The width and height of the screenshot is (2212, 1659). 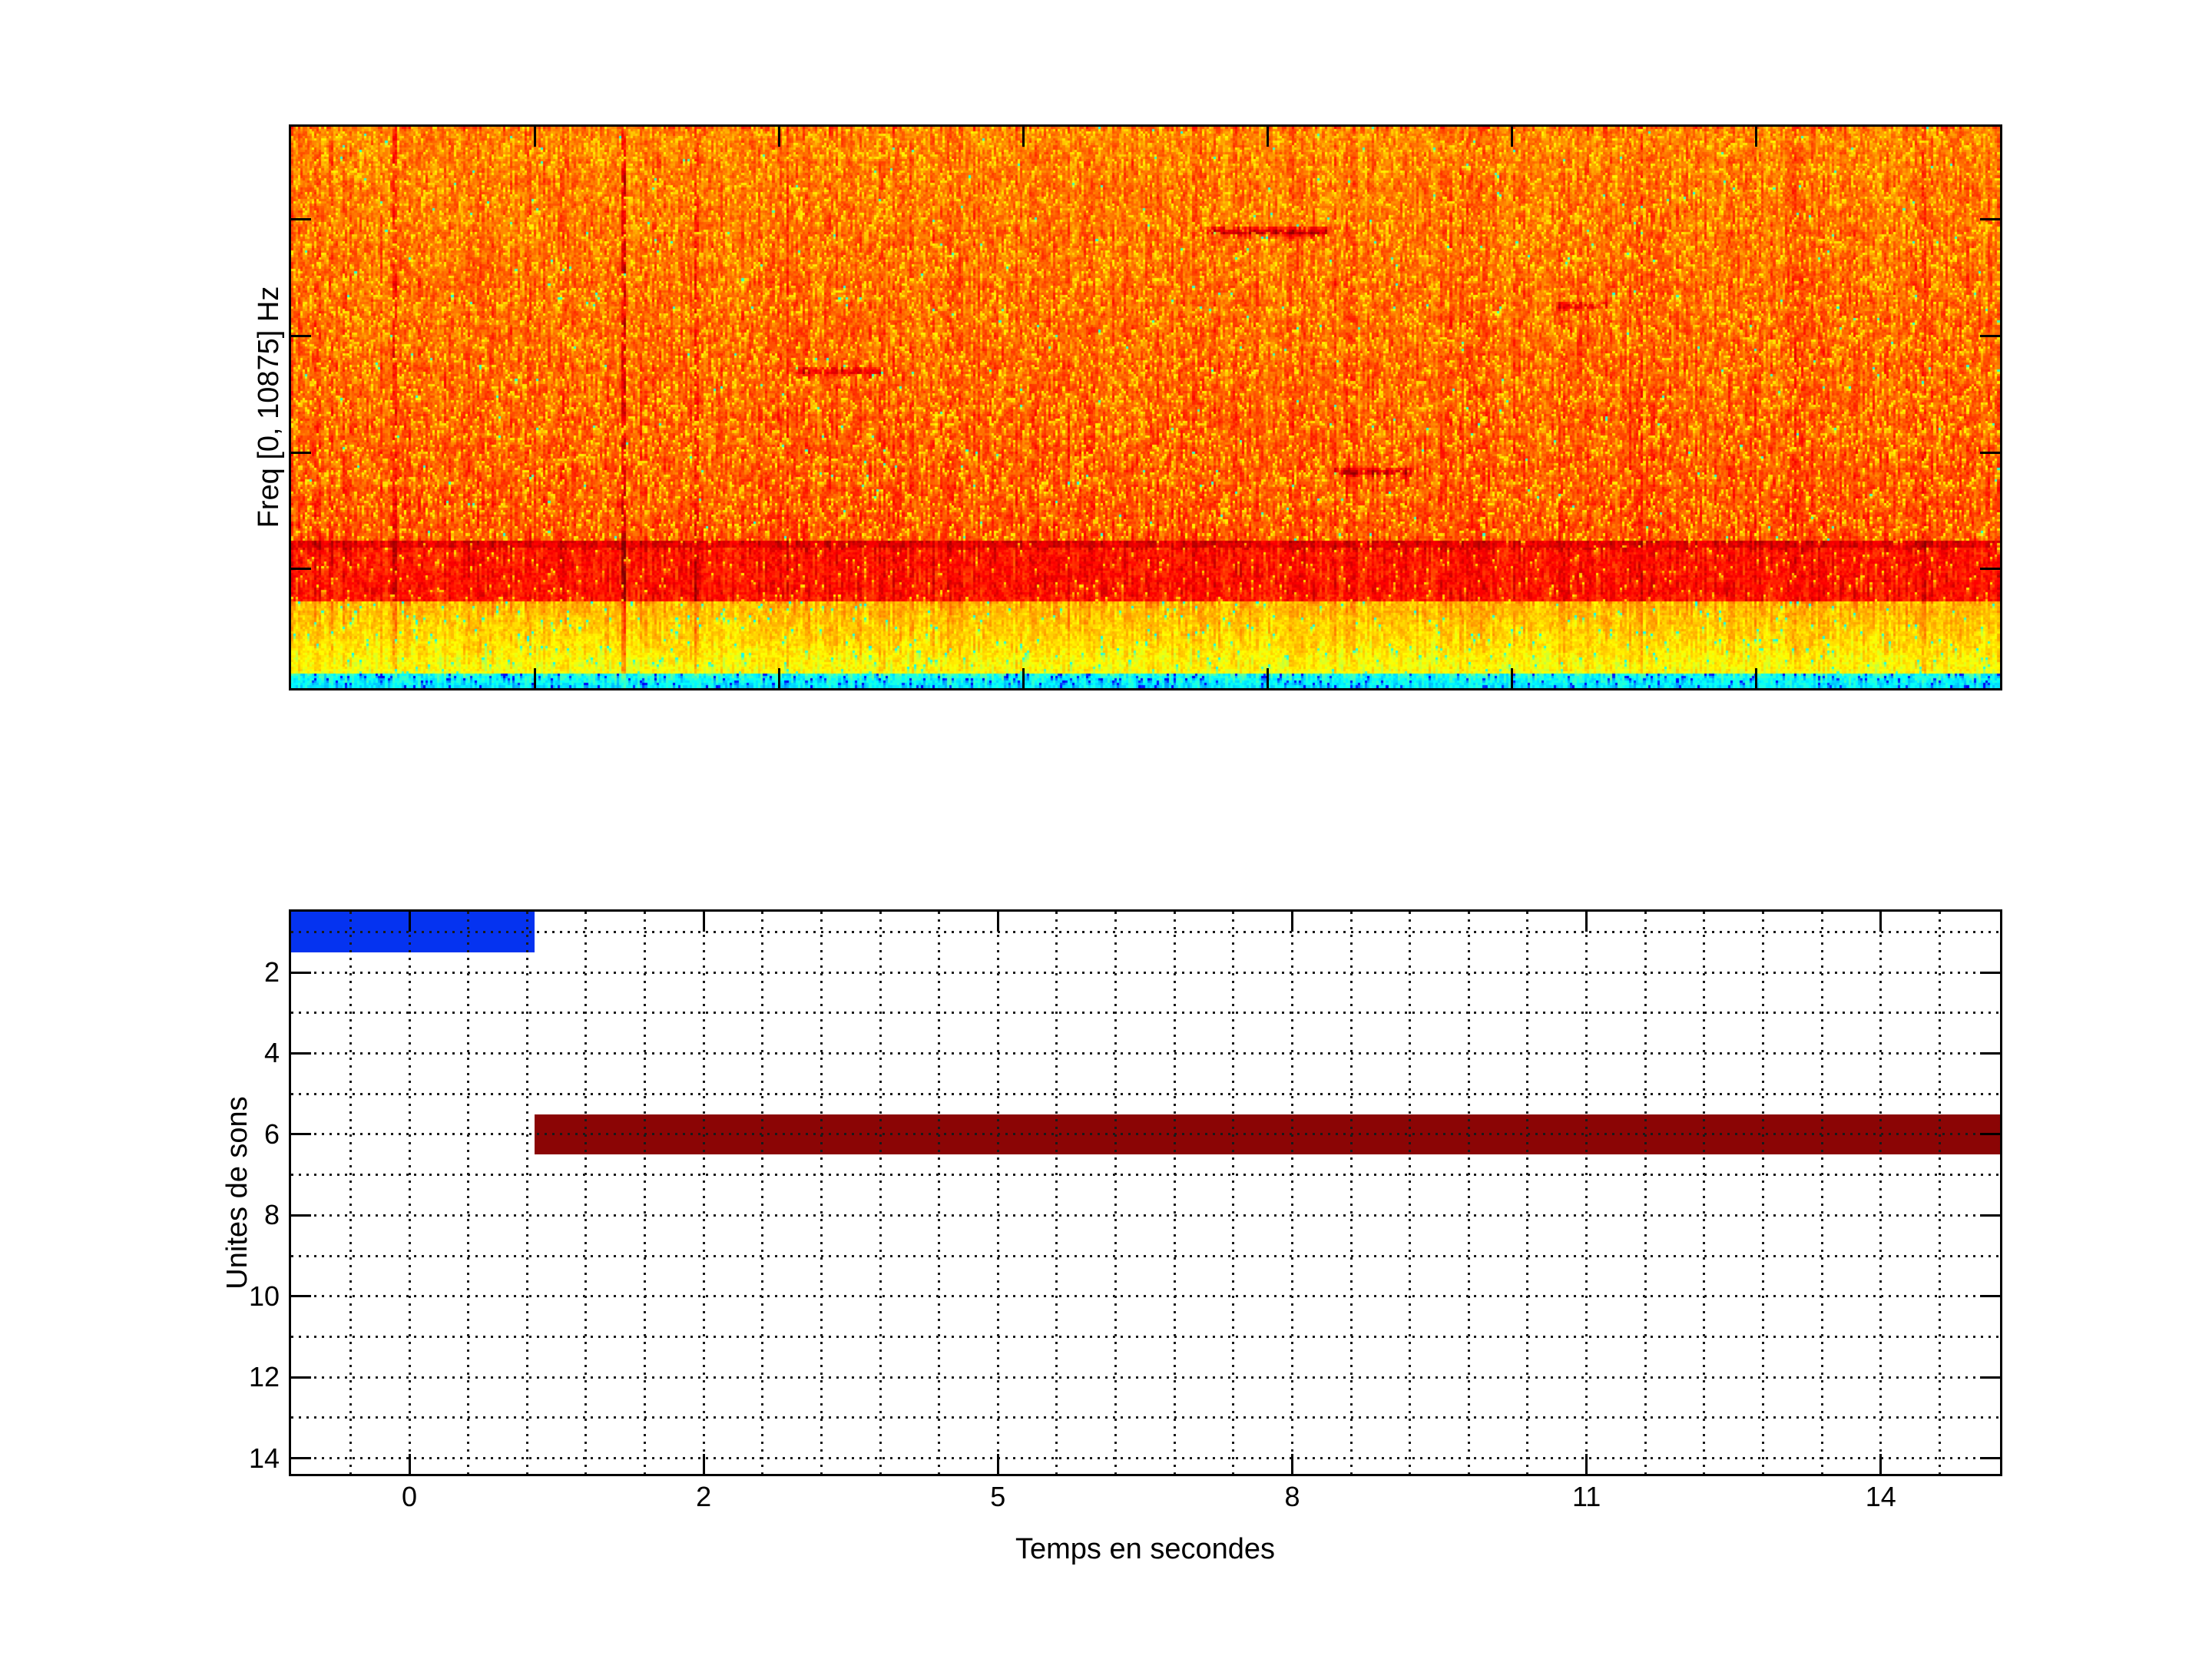 What do you see at coordinates (1586, 1497) in the screenshot?
I see `x-tick-label: 11` at bounding box center [1586, 1497].